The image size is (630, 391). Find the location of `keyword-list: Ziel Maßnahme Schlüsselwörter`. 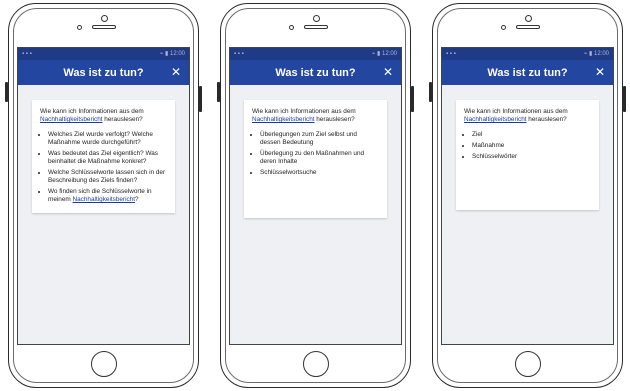

keyword-list: Ziel Maßnahme Schlüsselwörter is located at coordinates (527, 146).